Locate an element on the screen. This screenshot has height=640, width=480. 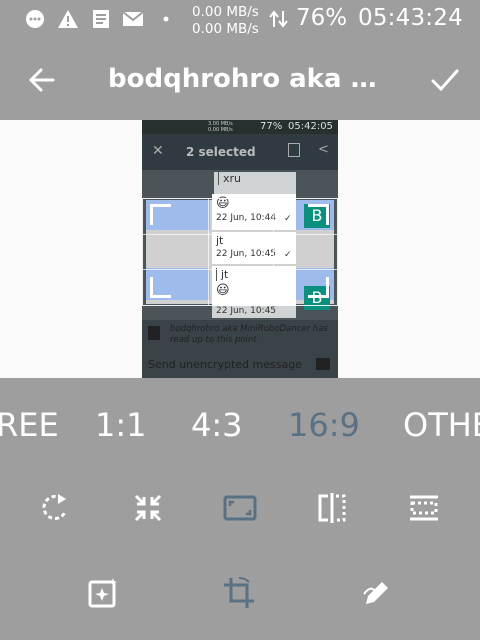
data-arrows-icon is located at coordinates (278, 19).